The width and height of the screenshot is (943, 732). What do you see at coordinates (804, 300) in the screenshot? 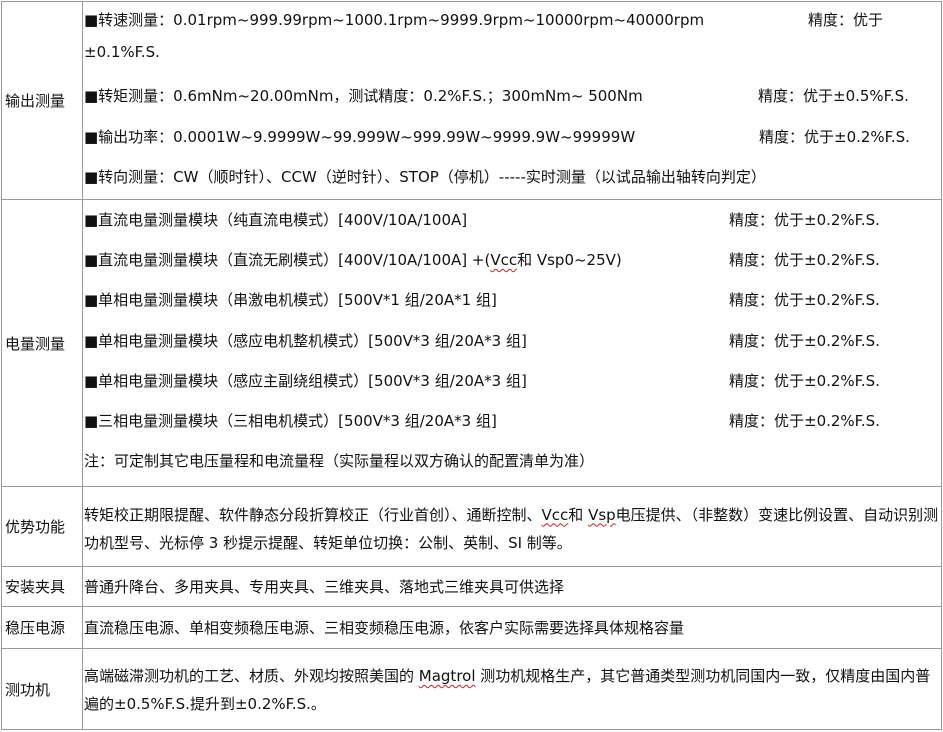
I see `single-series-precision: 精度：优于±0.2%F.S.` at bounding box center [804, 300].